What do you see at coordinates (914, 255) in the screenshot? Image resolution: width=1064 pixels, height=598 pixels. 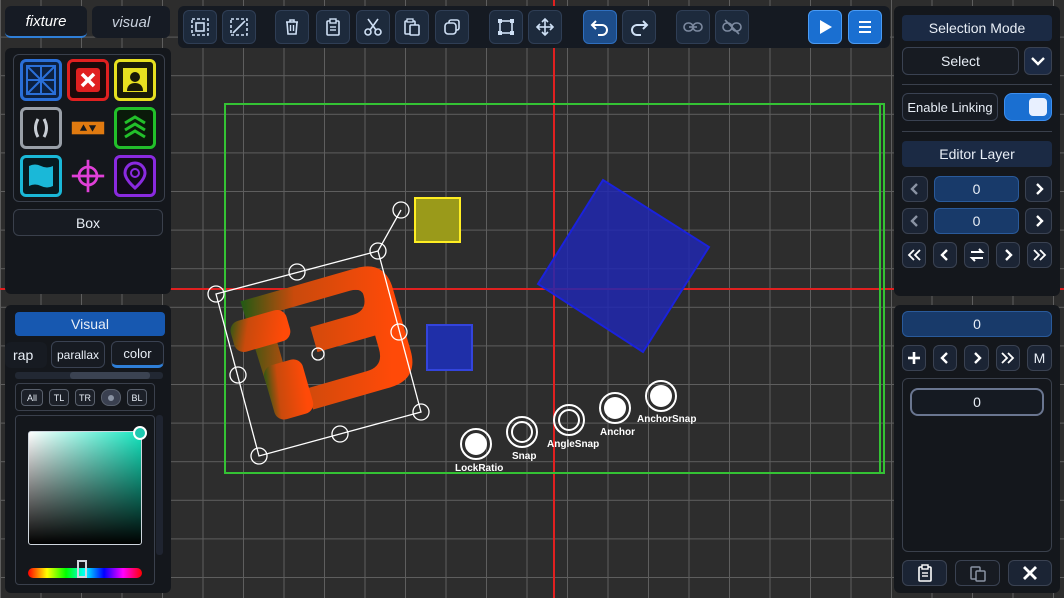 I see `layer-first-button` at bounding box center [914, 255].